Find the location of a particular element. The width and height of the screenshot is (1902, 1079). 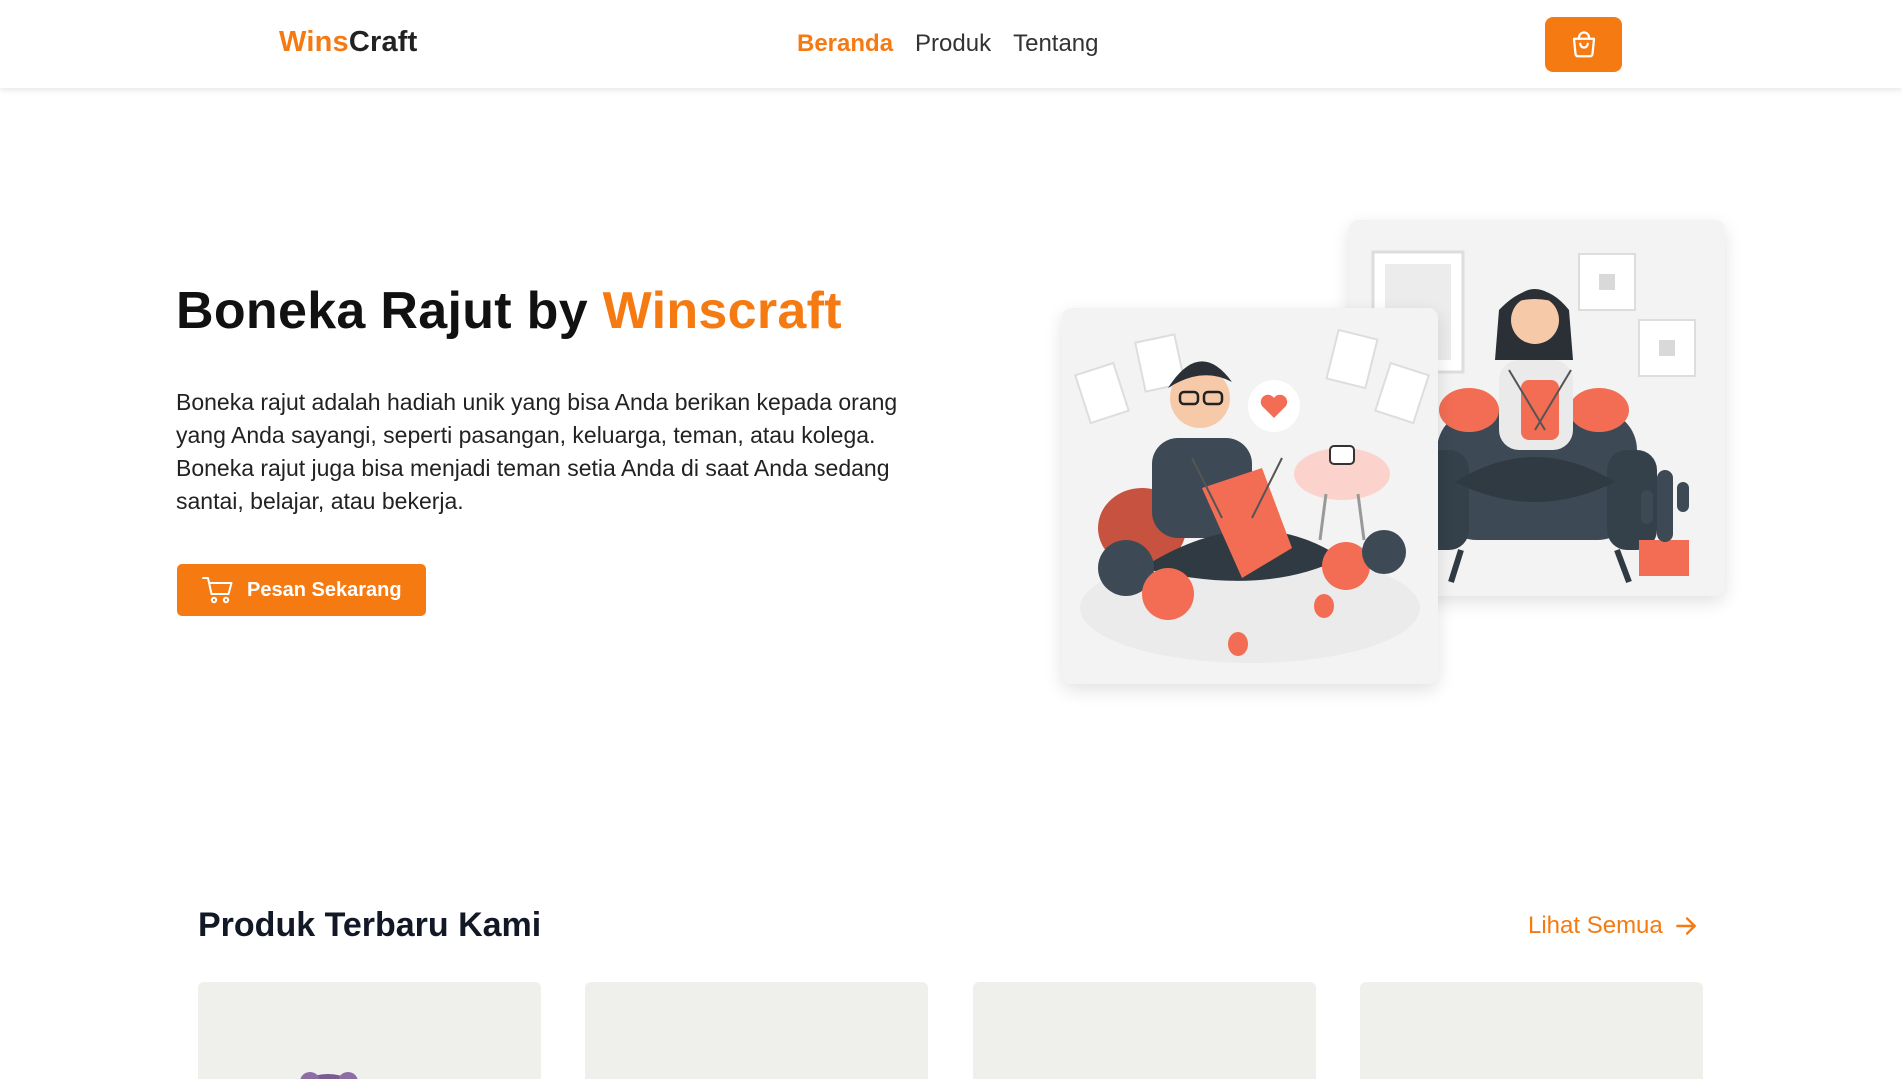

see-all-link: Lihat Semua is located at coordinates (1613, 926).